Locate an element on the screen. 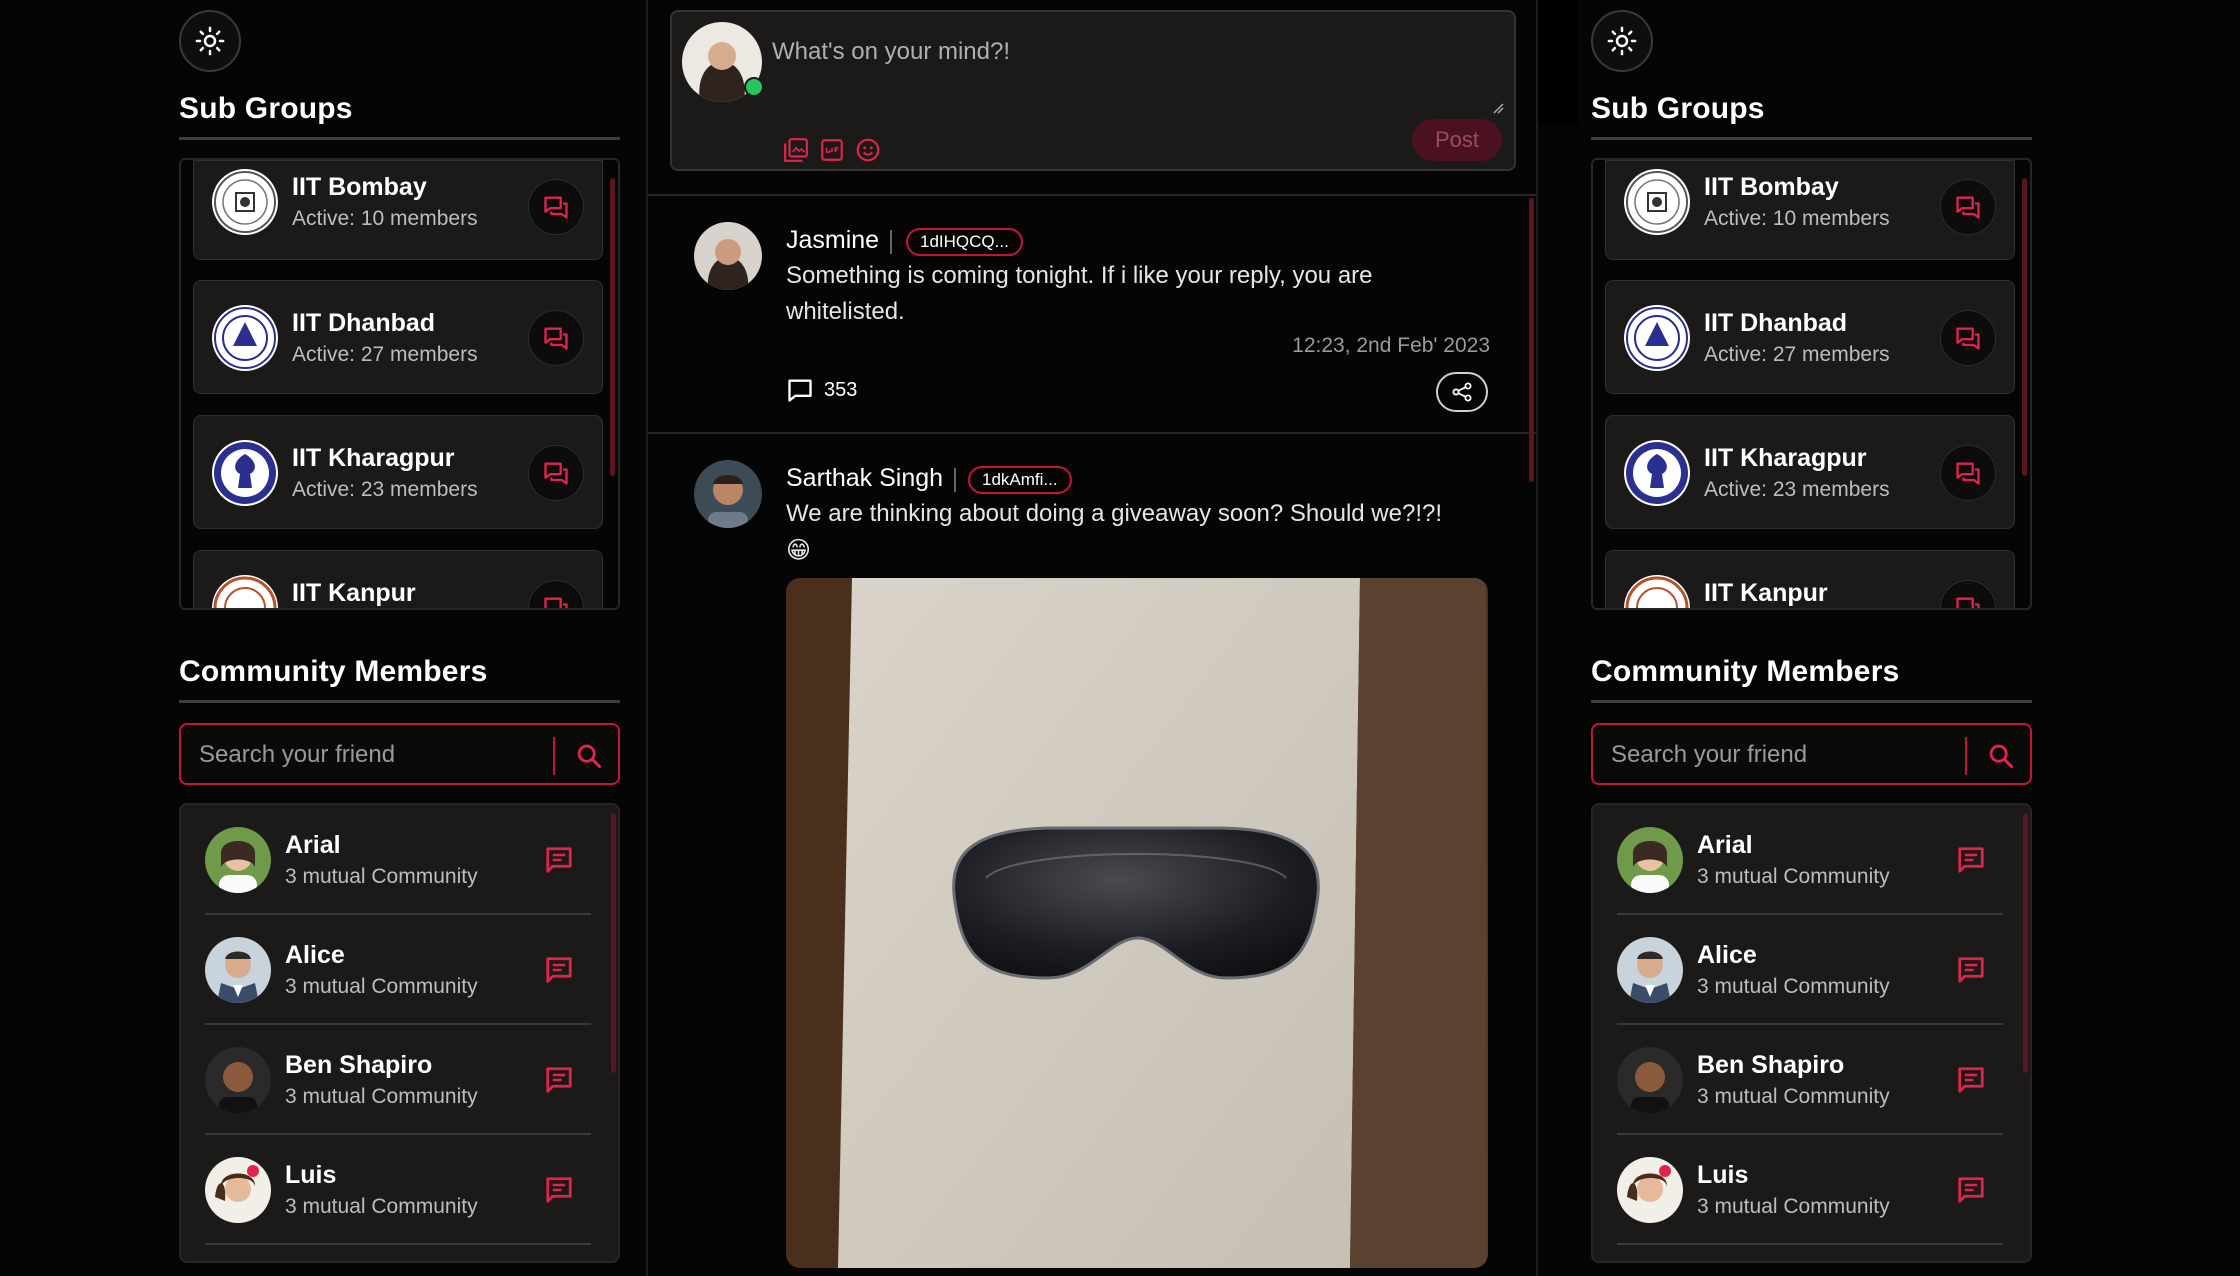 The width and height of the screenshot is (2240, 1276). group-name: IIT Kharagpur is located at coordinates (1785, 458).